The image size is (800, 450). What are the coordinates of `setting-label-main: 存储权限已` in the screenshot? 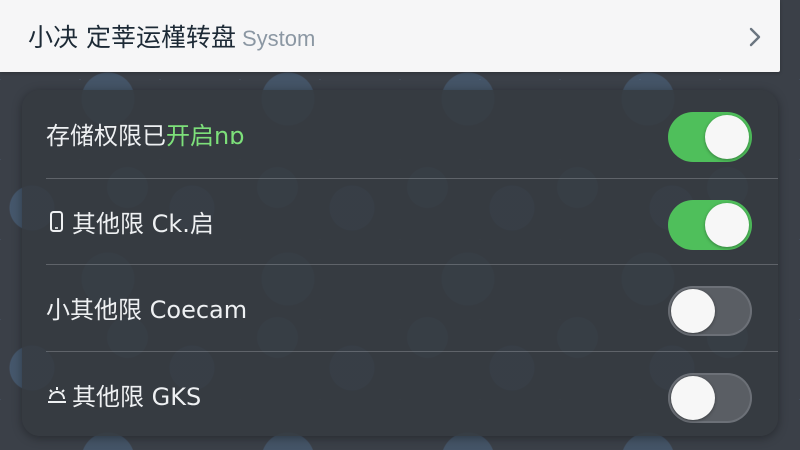 It's located at (106, 136).